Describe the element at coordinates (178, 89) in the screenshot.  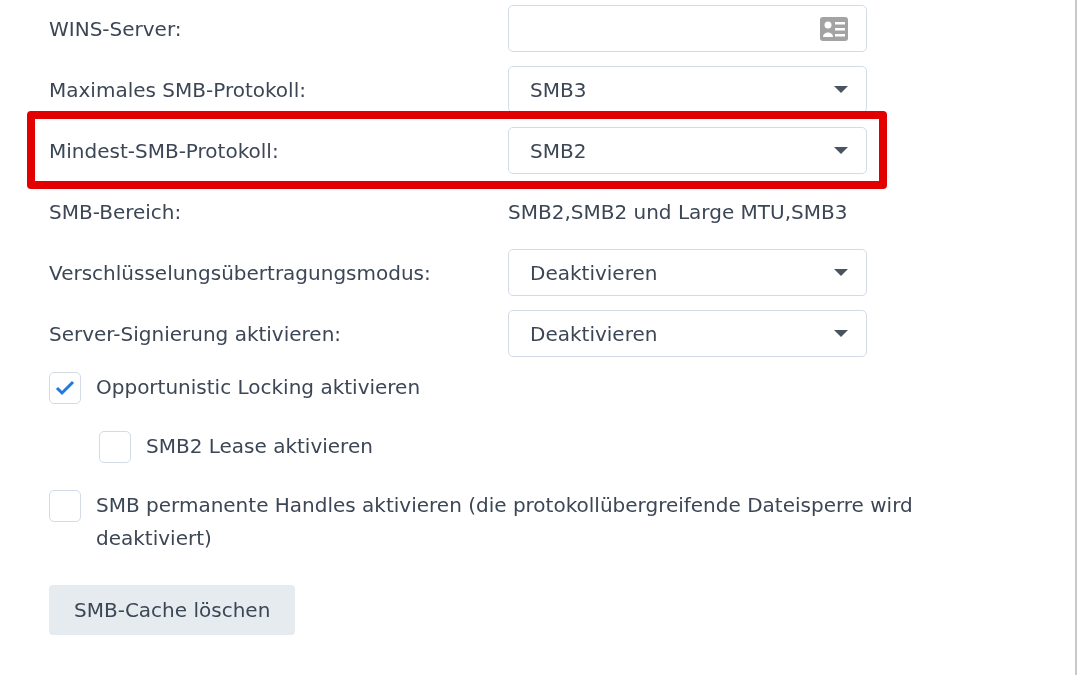
I see `field-label: Maximales SMB-Protokoll:` at that location.